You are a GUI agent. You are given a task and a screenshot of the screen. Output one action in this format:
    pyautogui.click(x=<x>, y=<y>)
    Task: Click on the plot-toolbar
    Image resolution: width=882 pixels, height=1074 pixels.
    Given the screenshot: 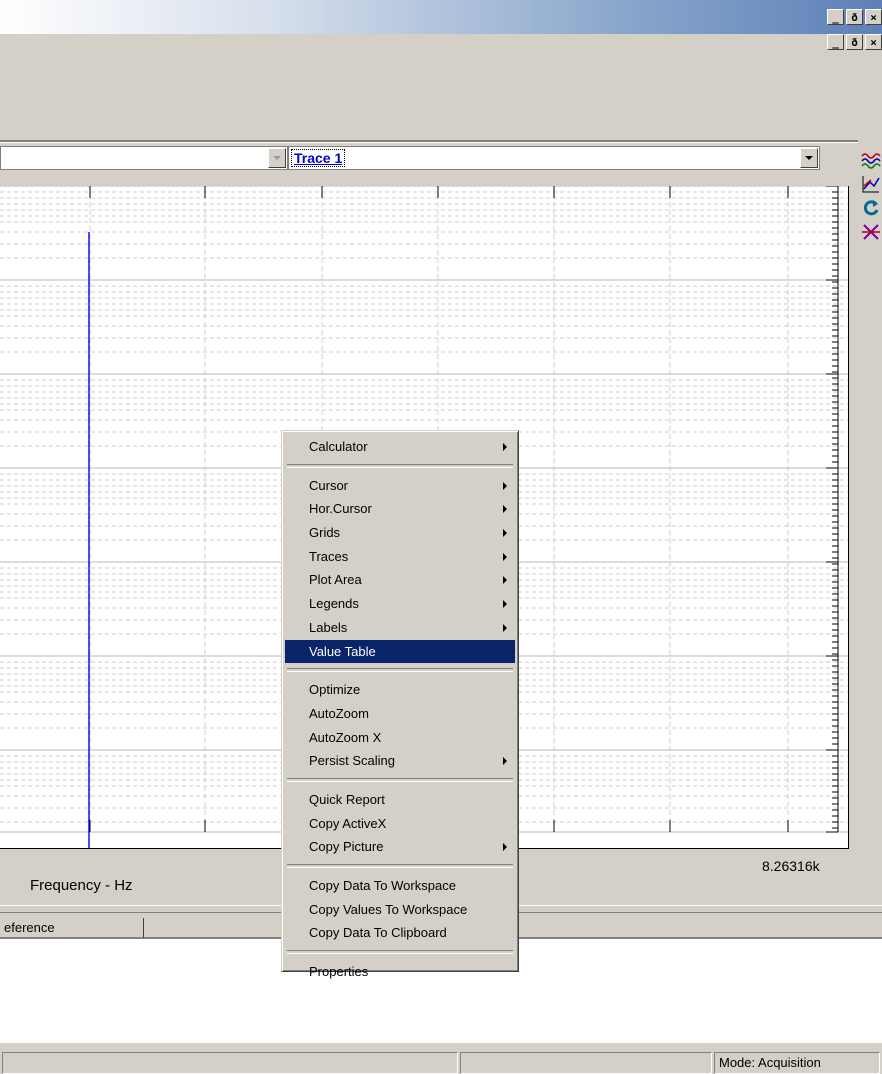 What is the action you would take?
    pyautogui.click(x=870, y=210)
    